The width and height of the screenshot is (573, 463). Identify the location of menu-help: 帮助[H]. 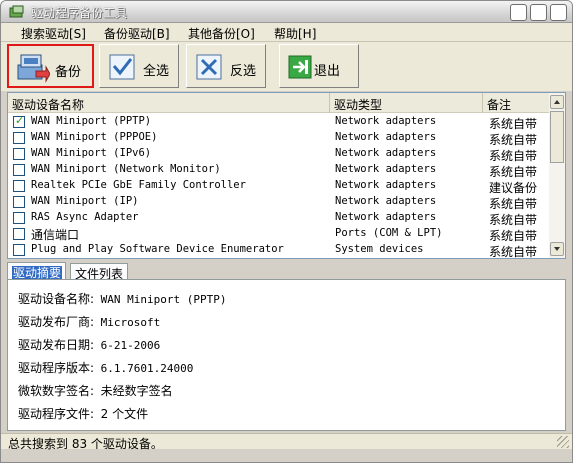
(295, 33).